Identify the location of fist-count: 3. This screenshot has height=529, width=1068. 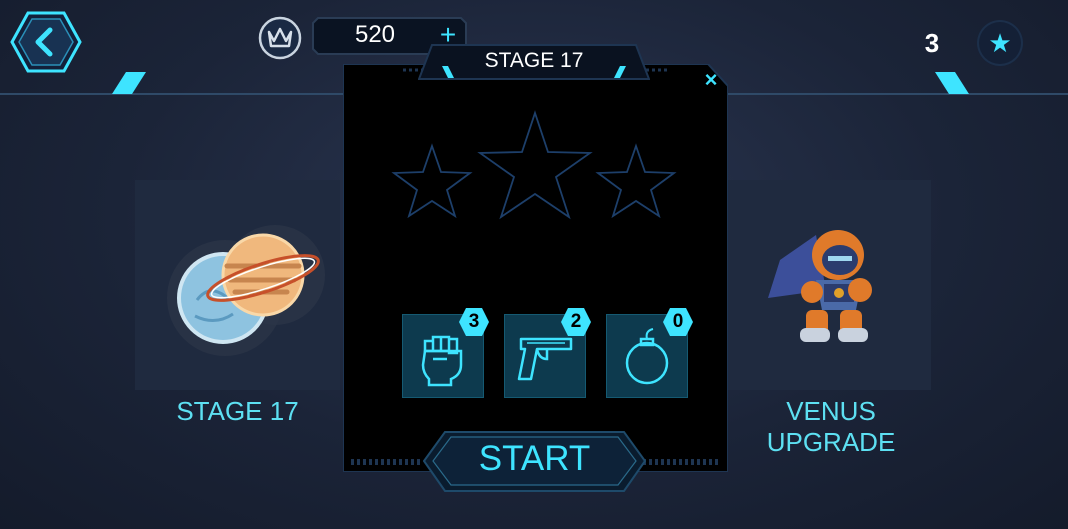
(474, 321).